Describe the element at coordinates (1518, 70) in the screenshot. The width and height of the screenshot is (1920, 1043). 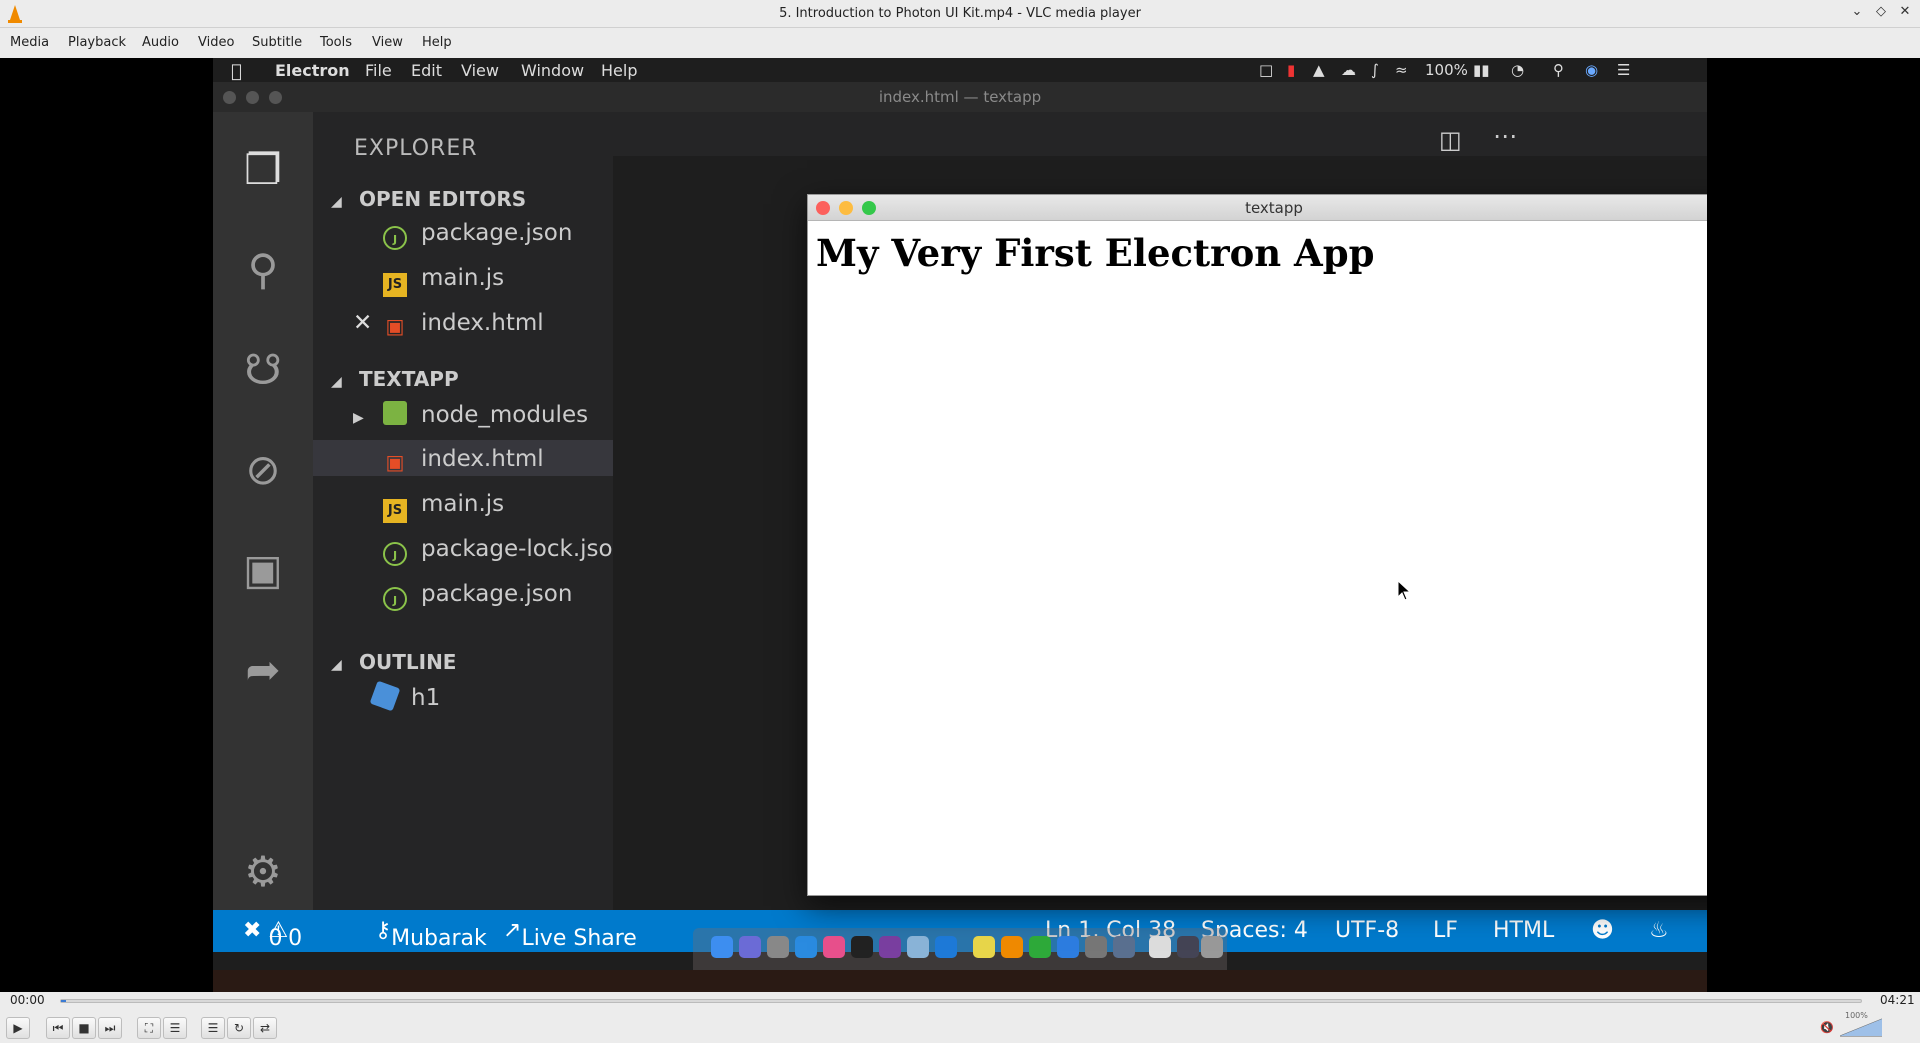
I see `clock-icon: ◔` at that location.